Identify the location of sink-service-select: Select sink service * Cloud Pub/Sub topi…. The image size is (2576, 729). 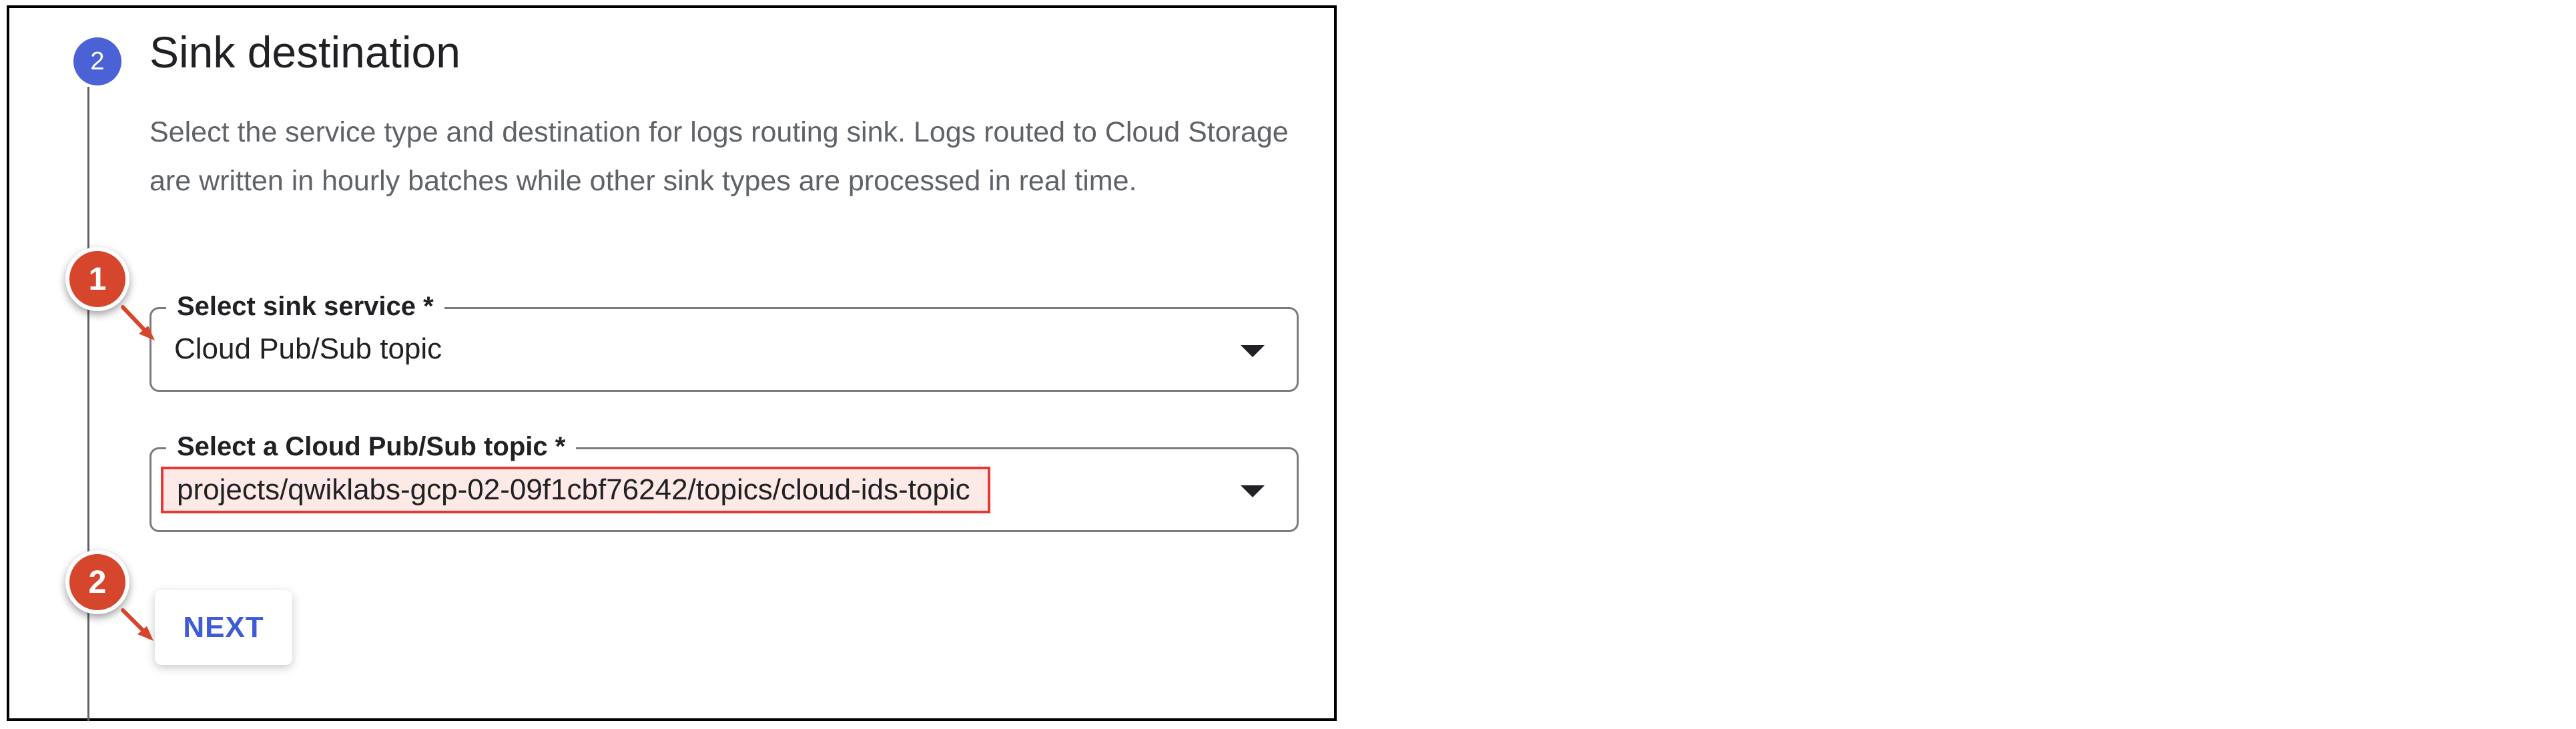
(724, 340).